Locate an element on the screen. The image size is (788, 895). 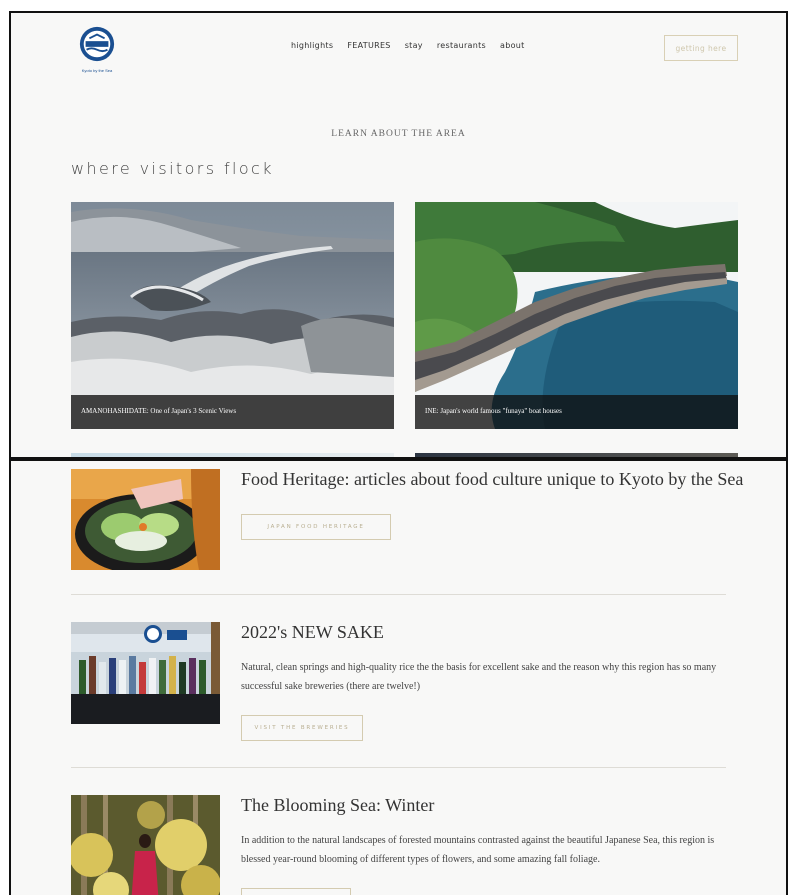
blooming-sea-thumbnail is located at coordinates (145, 845).